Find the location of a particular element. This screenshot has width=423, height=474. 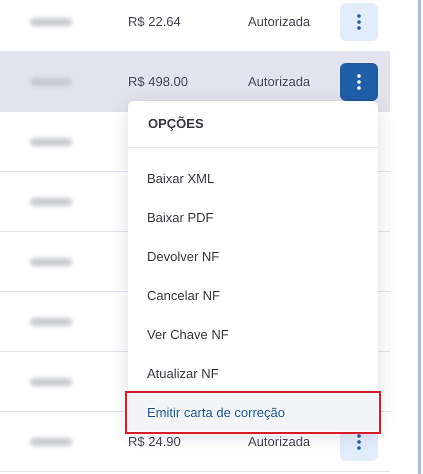

menu-title: OPÇÕES is located at coordinates (176, 124).